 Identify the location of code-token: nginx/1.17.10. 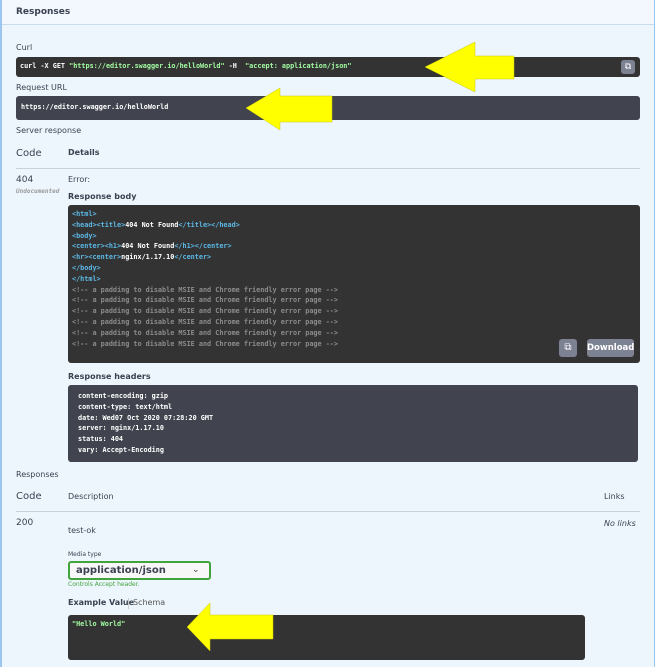
(148, 257).